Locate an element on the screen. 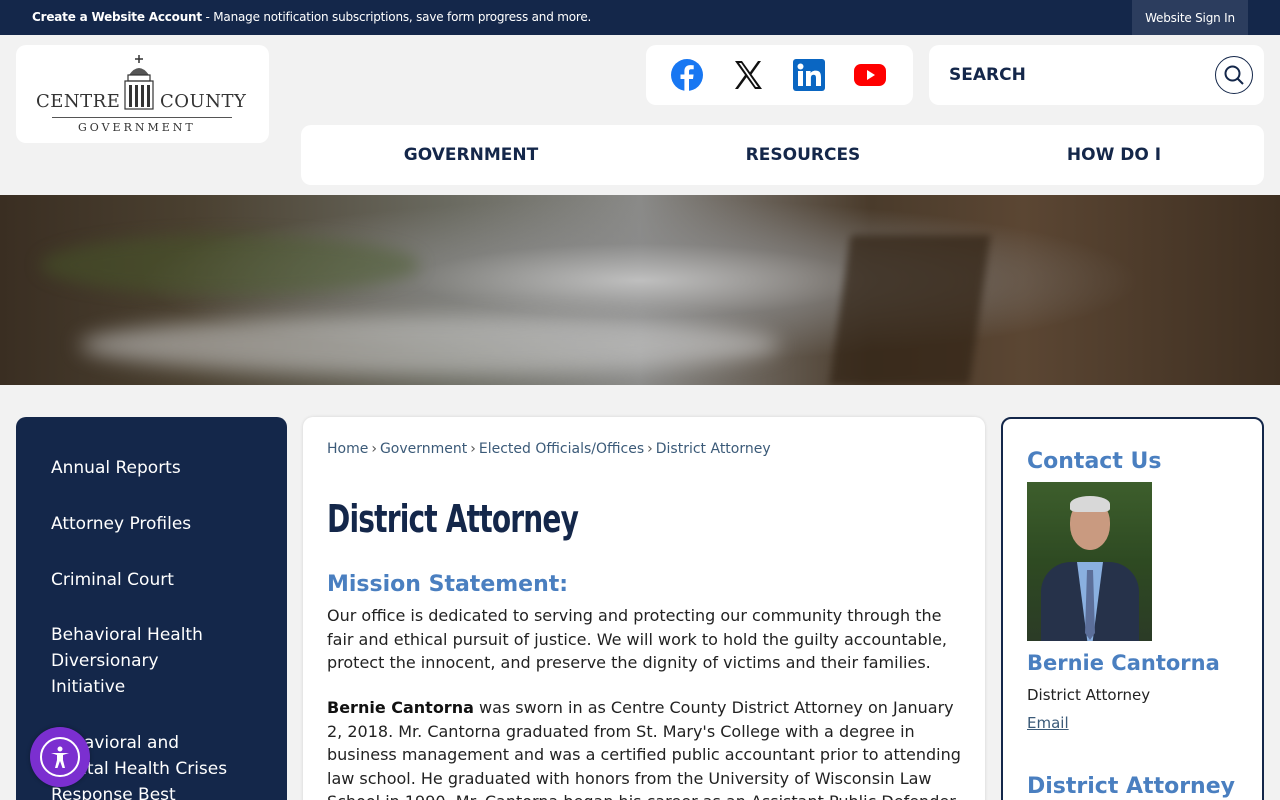 The width and height of the screenshot is (1280, 800). main-navigation: GOVERNMENT RESOURCES HOW DO I is located at coordinates (782, 155).